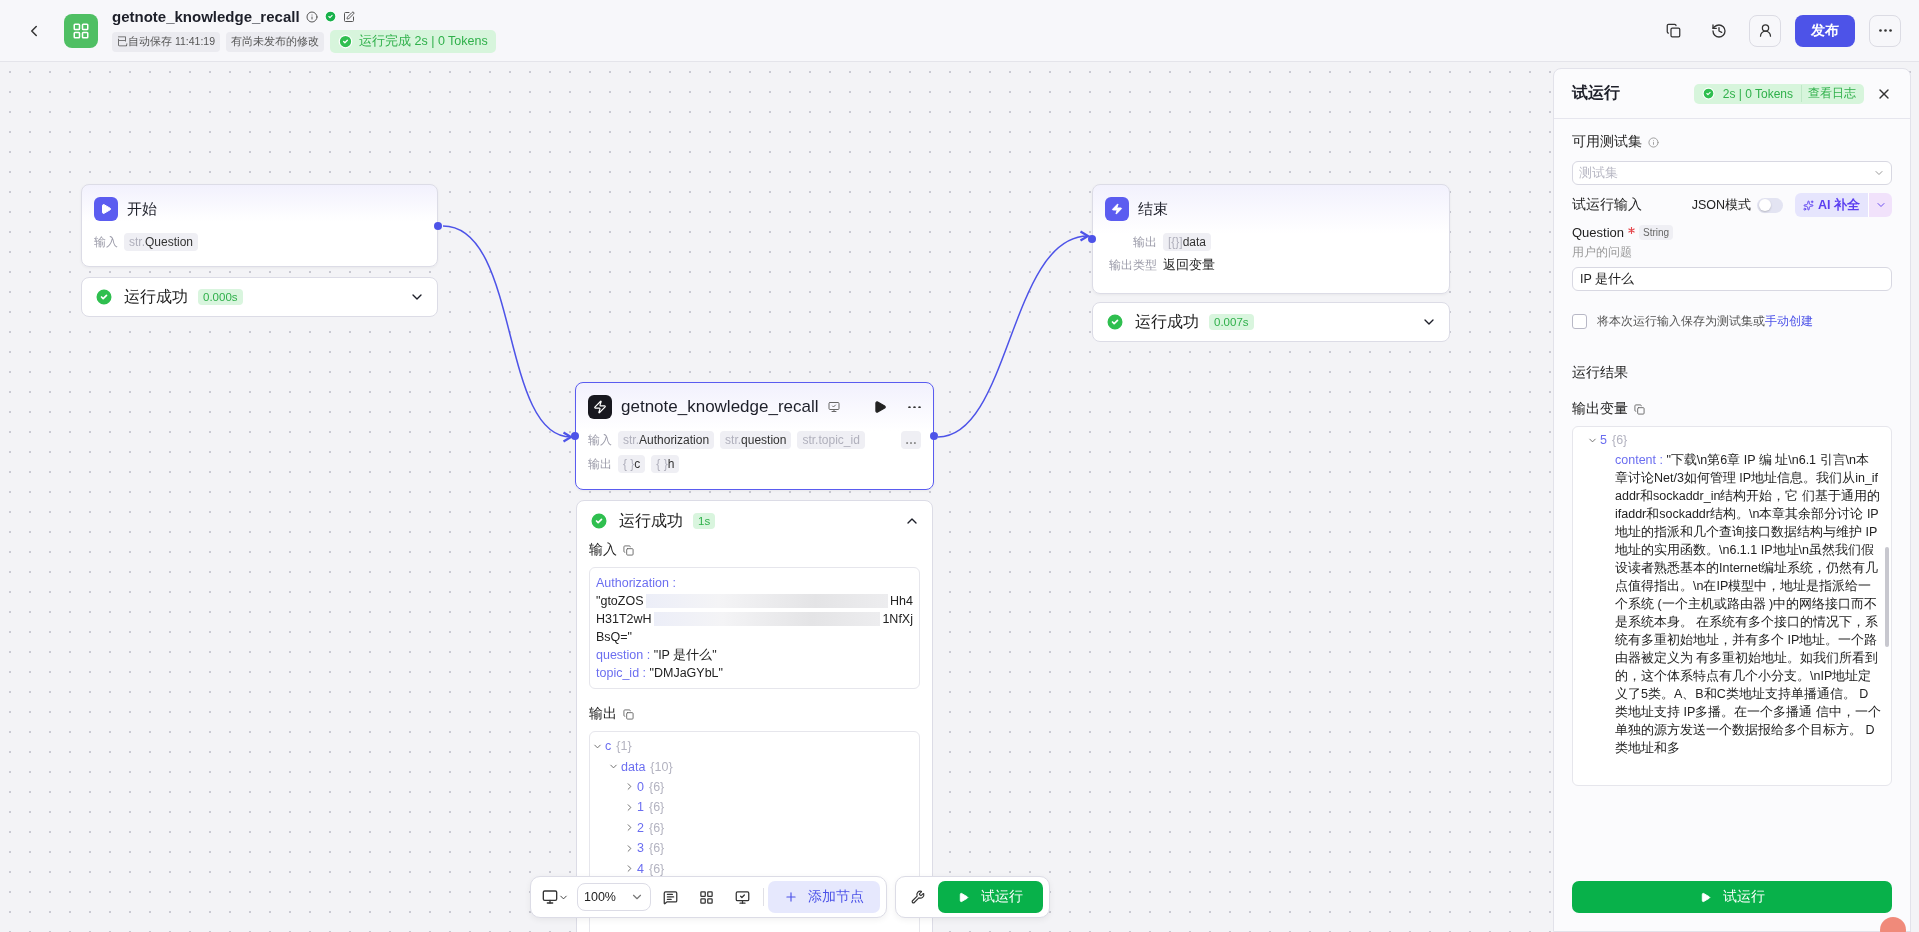 The width and height of the screenshot is (1919, 932). What do you see at coordinates (1732, 279) in the screenshot?
I see `question-input-field: IP 是什么` at bounding box center [1732, 279].